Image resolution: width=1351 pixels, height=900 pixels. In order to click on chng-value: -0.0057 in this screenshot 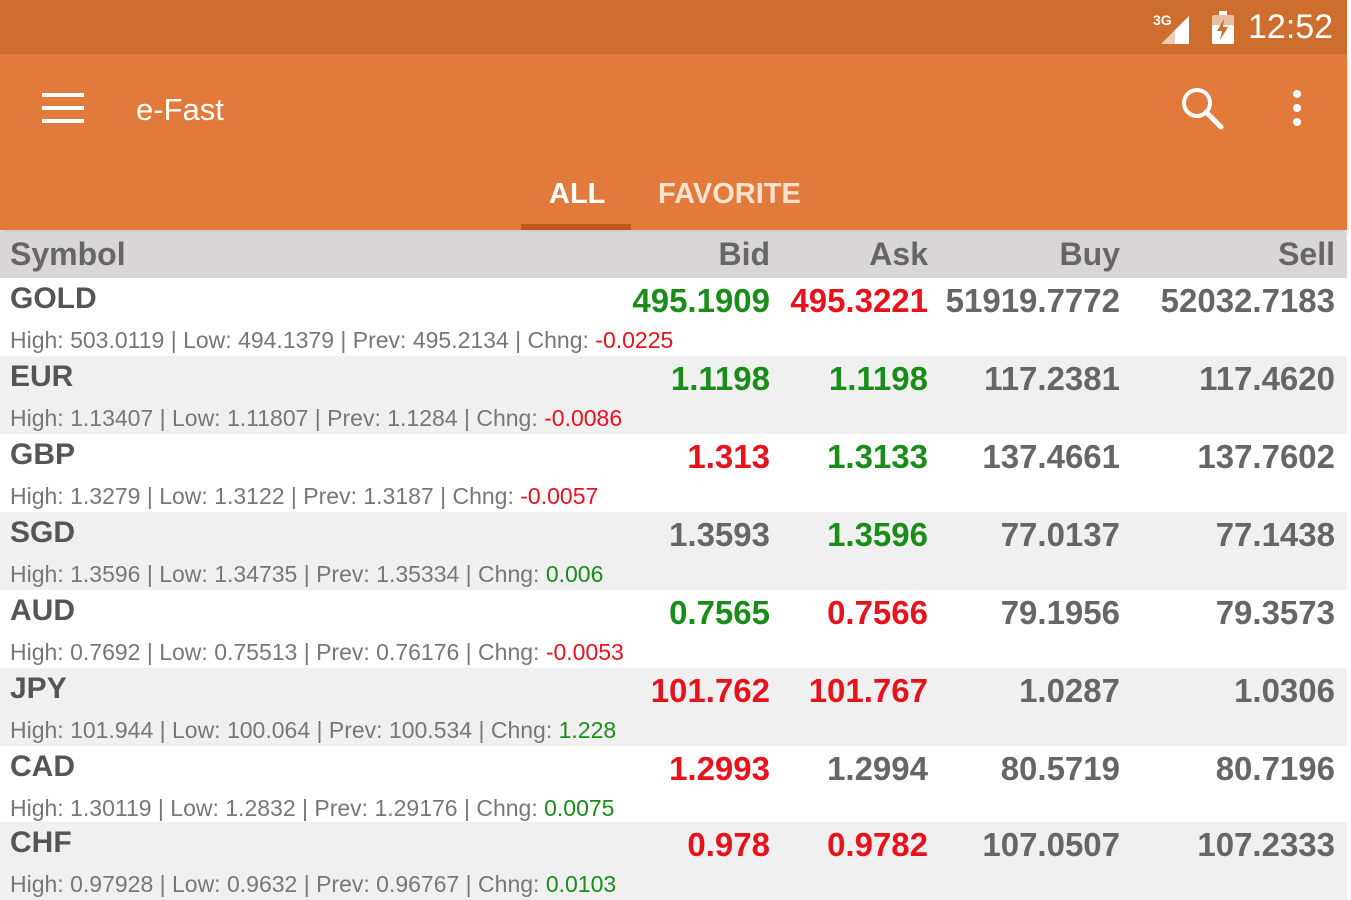, I will do `click(559, 496)`.